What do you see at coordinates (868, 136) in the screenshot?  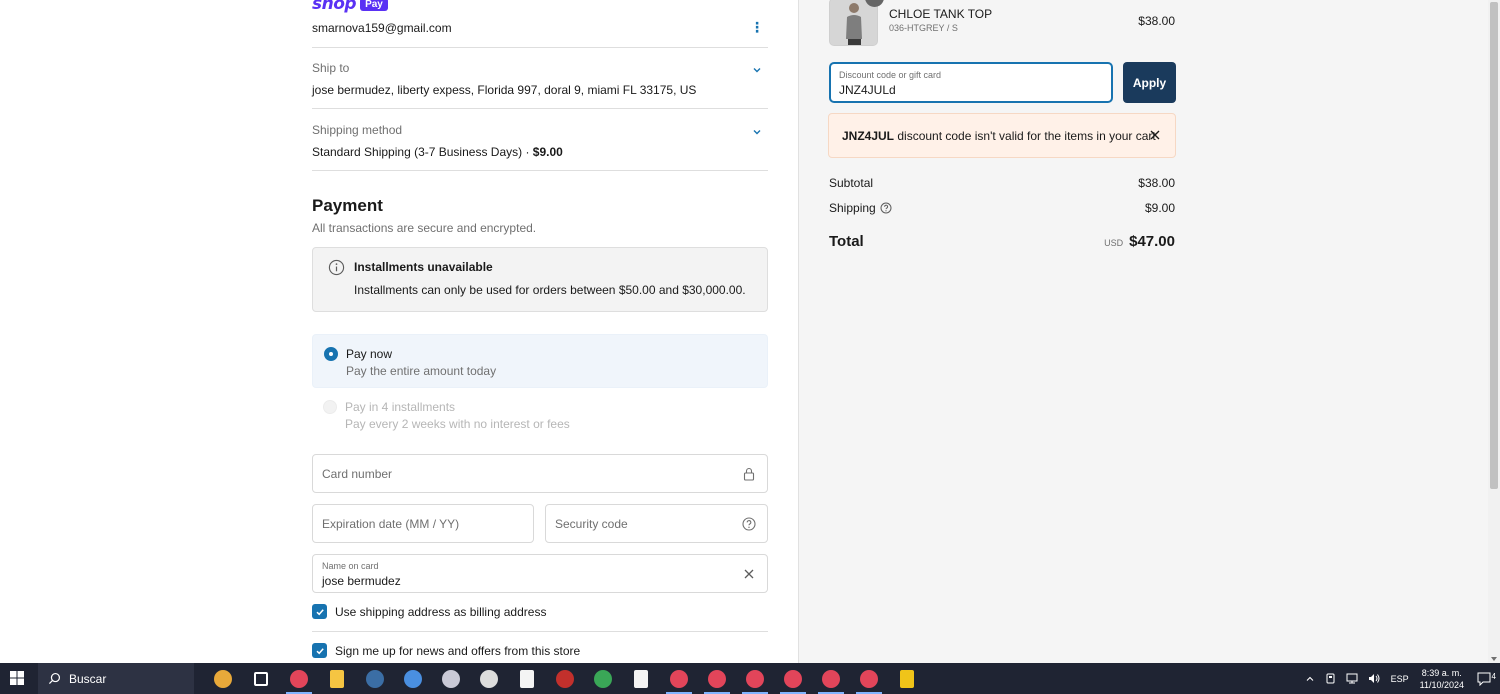 I see `discount-error-code: JNZ4JUL` at bounding box center [868, 136].